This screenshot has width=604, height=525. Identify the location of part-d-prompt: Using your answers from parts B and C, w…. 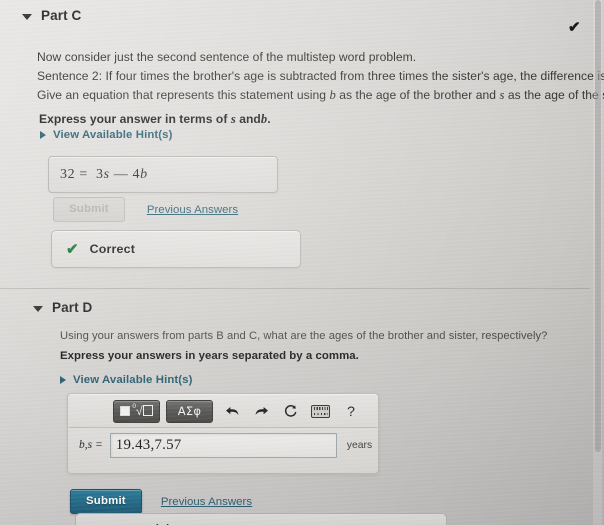
(304, 336).